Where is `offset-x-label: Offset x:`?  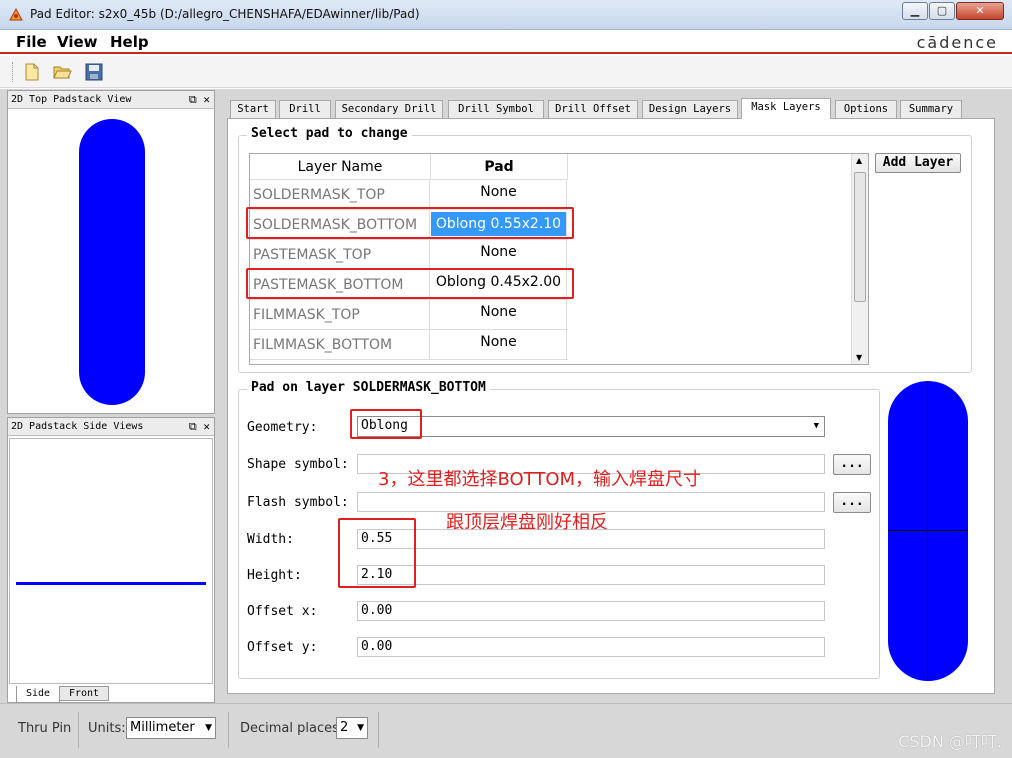
offset-x-label: Offset x: is located at coordinates (282, 611).